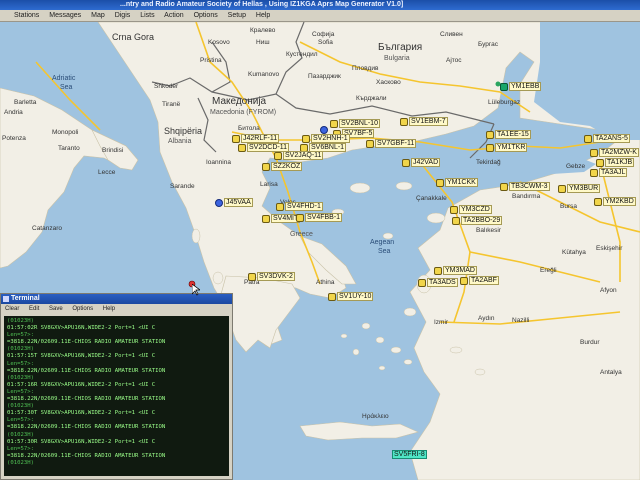 The height and width of the screenshot is (480, 640). Describe the element at coordinates (173, 15) in the screenshot. I see `menu-action: Action` at that location.